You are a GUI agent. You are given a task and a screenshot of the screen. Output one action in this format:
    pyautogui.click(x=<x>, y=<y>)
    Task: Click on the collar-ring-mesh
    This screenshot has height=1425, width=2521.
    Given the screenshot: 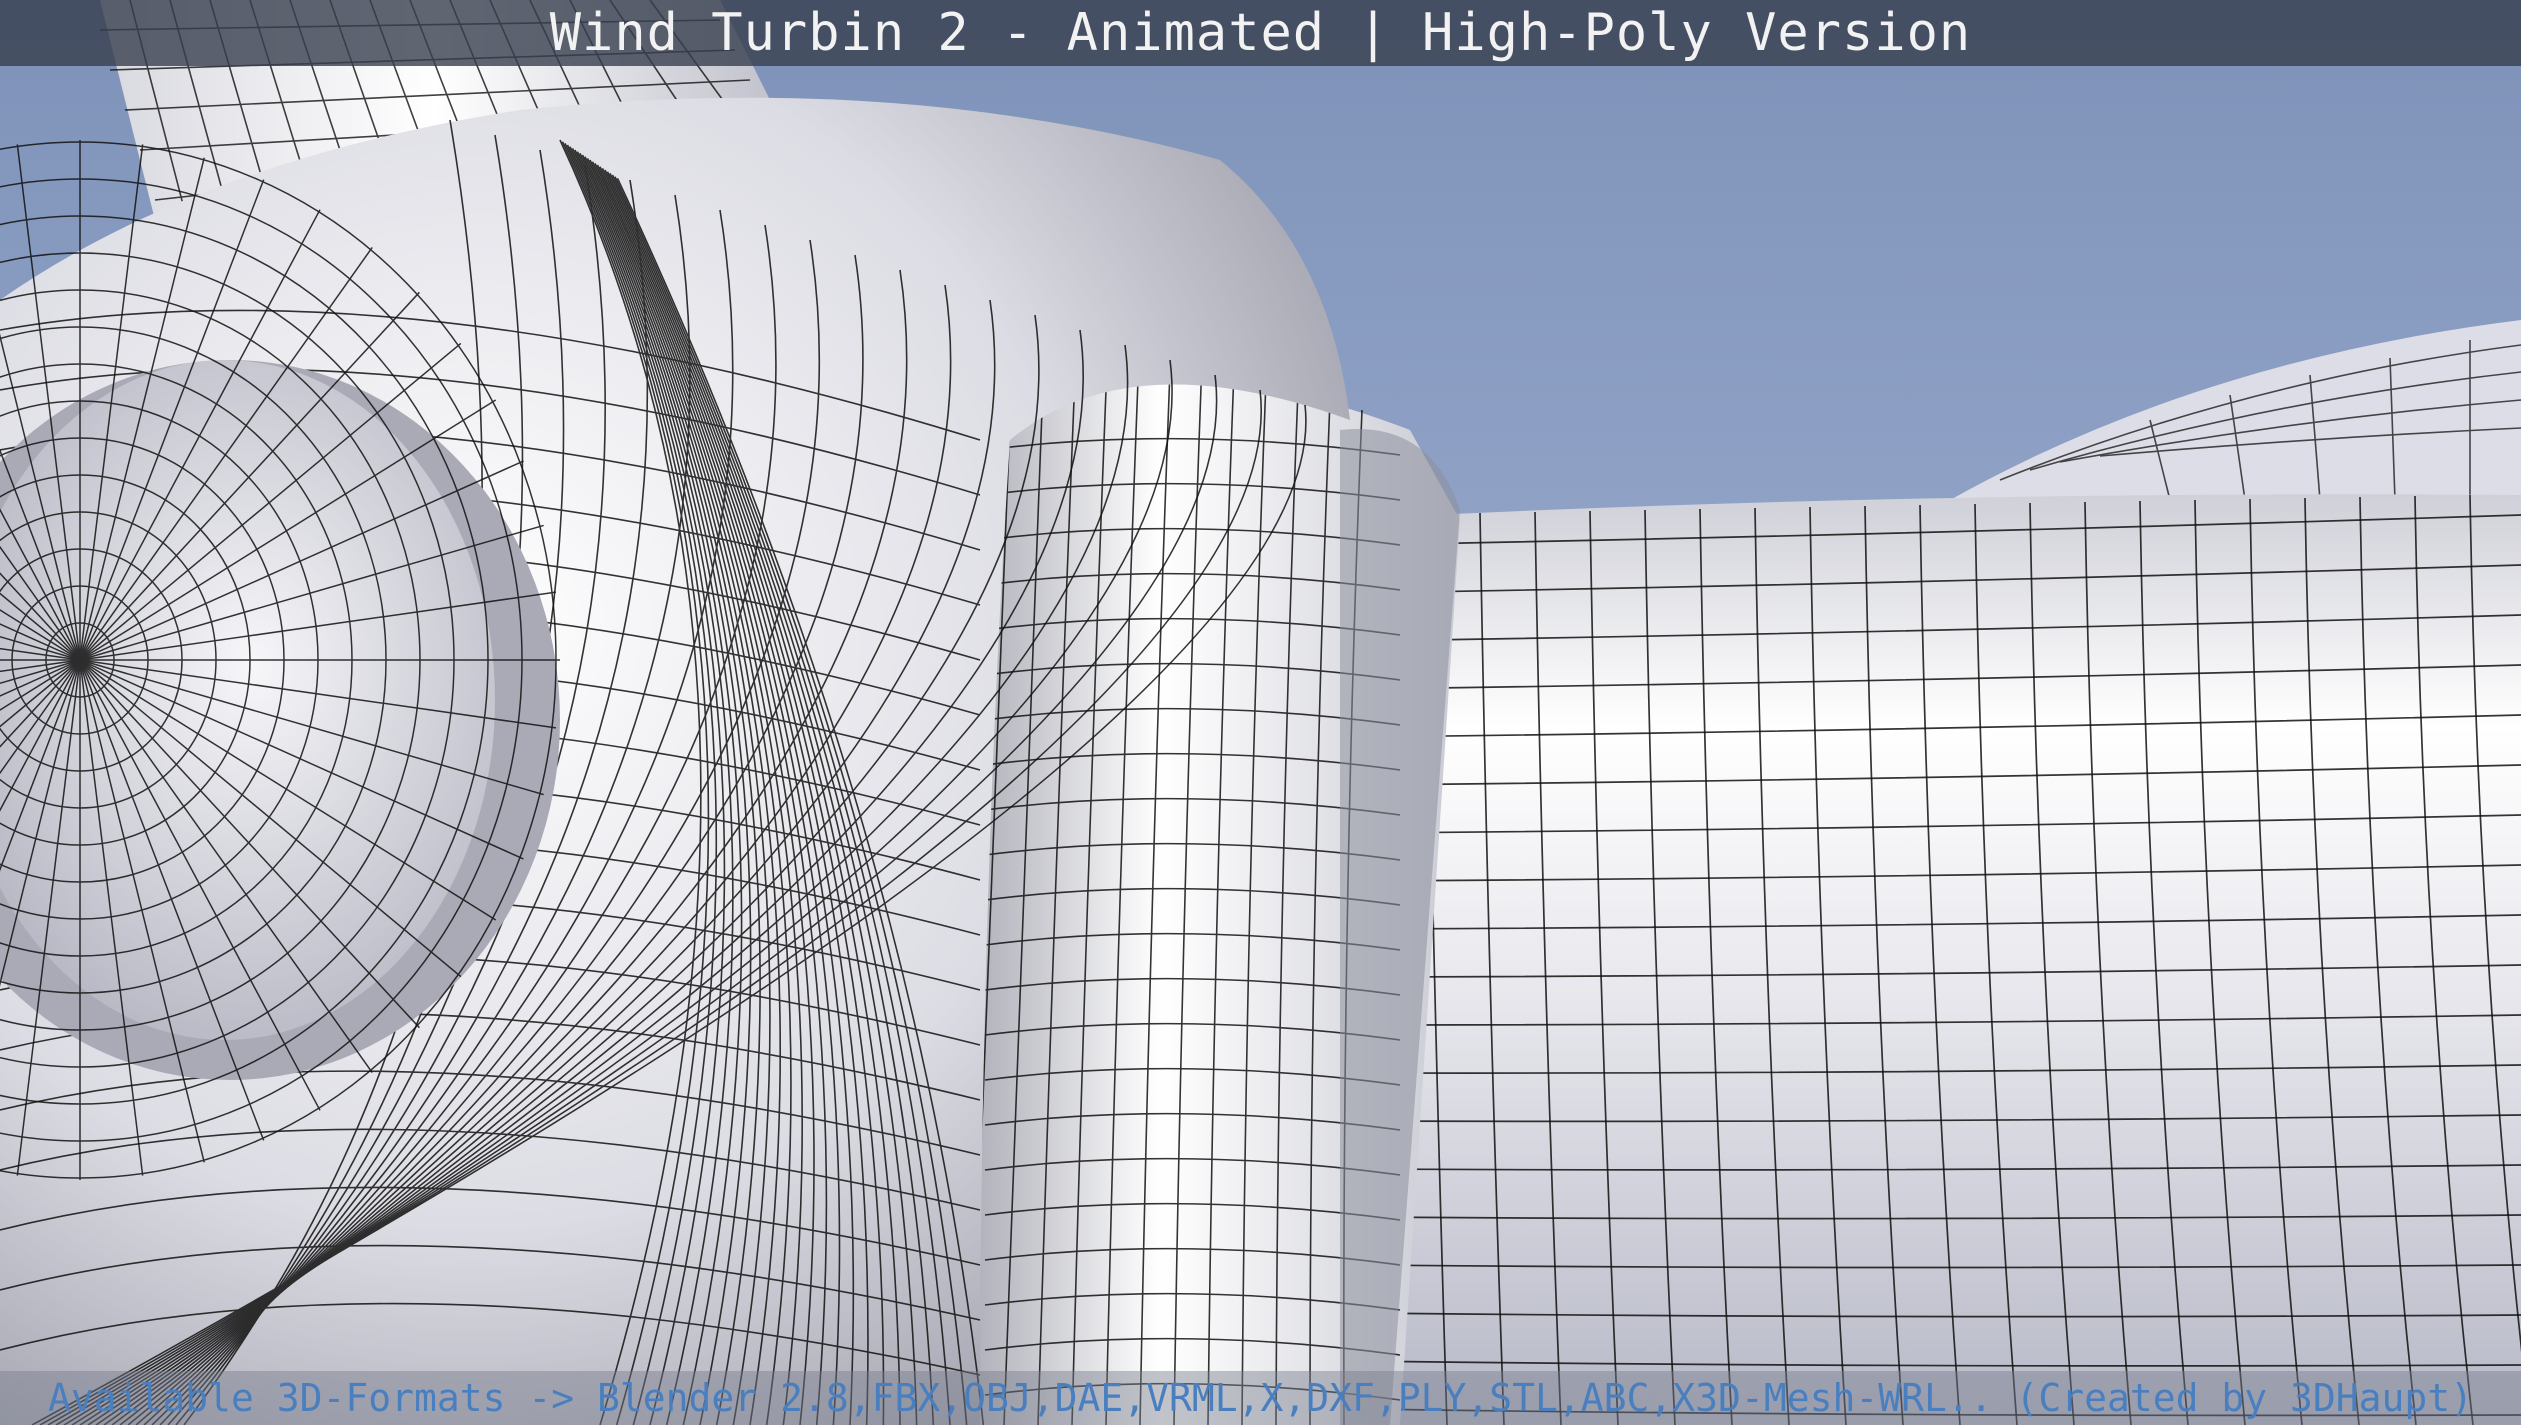 What is the action you would take?
    pyautogui.click(x=1210, y=892)
    